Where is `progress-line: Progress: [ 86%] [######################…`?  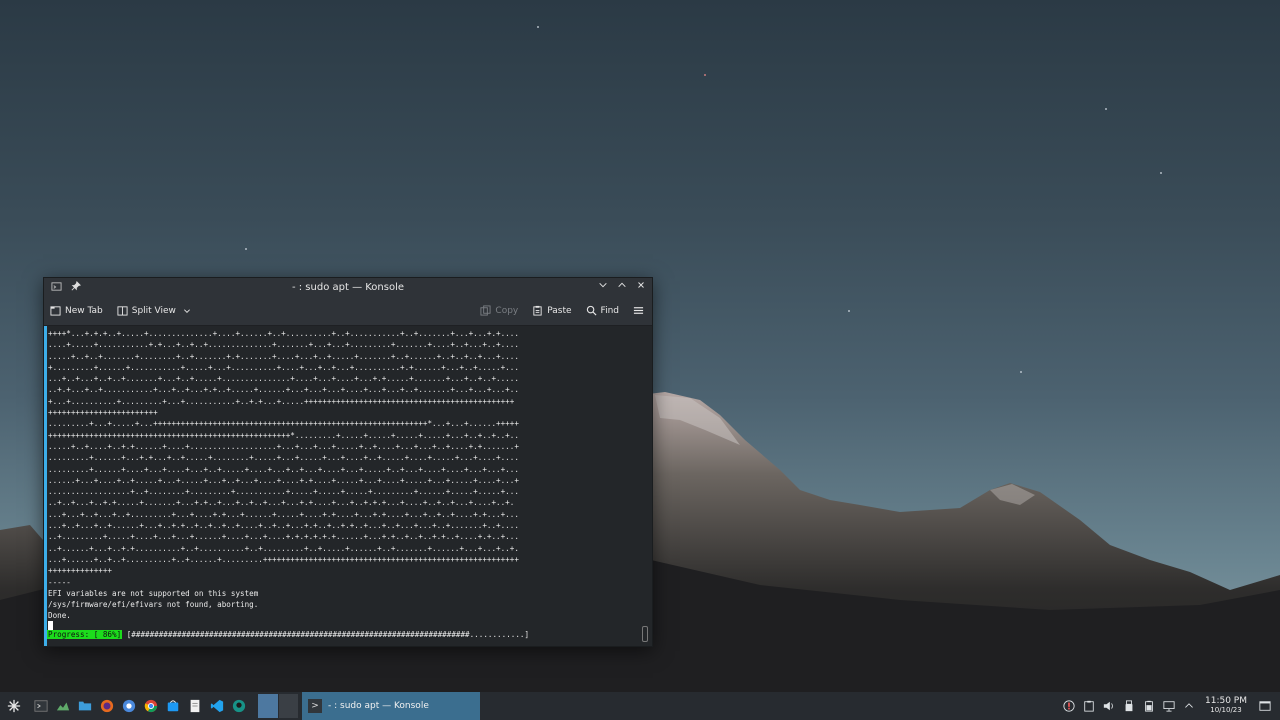
progress-line: Progress: [ 86%] [######################… is located at coordinates (288, 634).